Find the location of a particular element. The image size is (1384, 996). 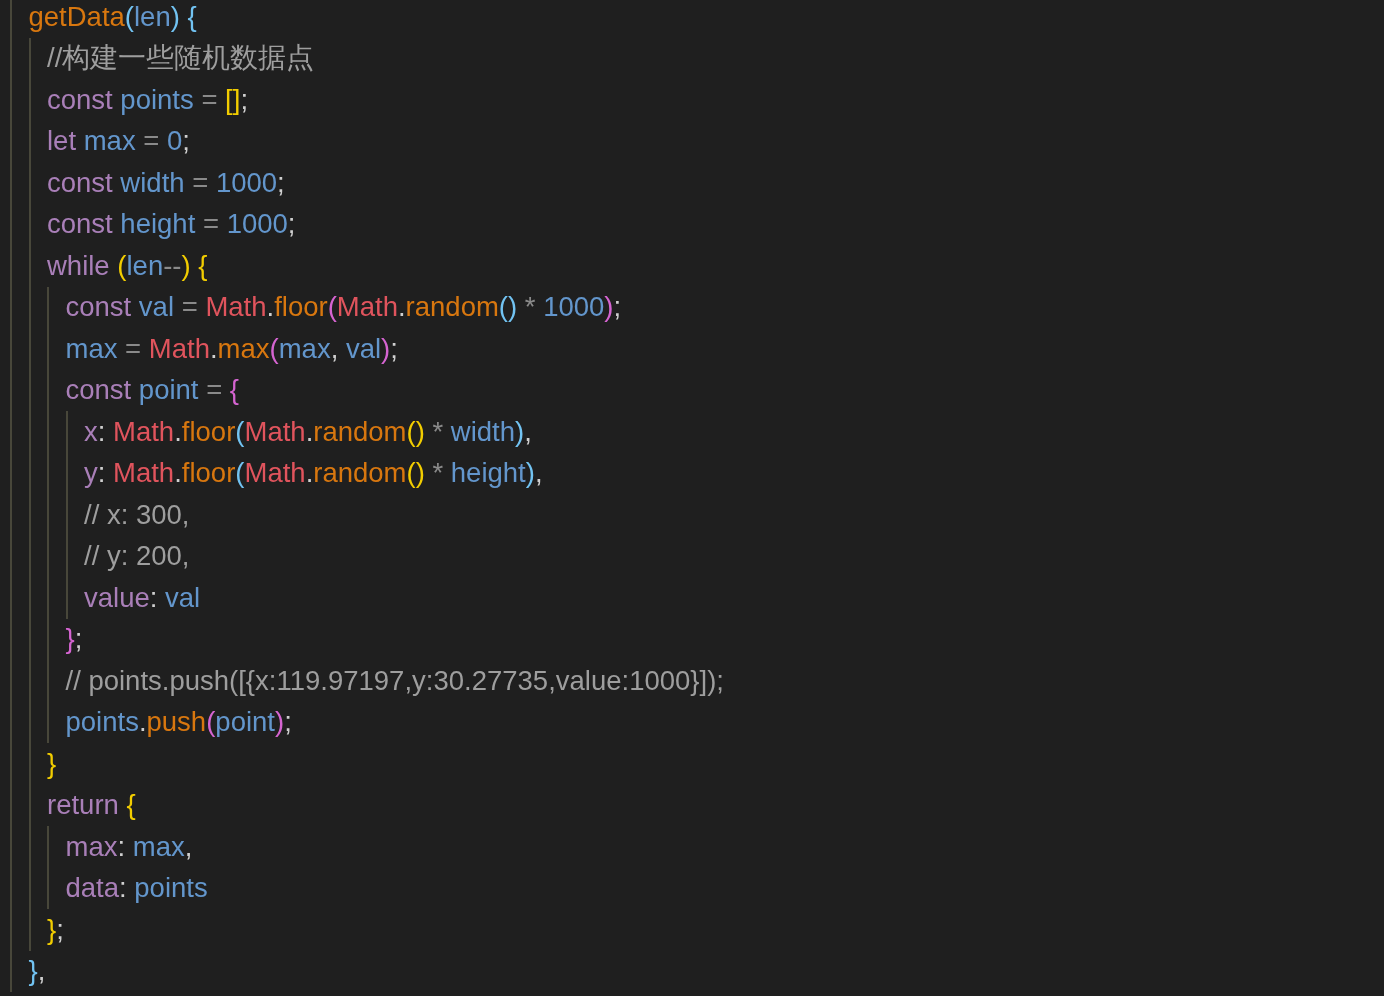

code-line: while (len--) { is located at coordinates (127, 265).